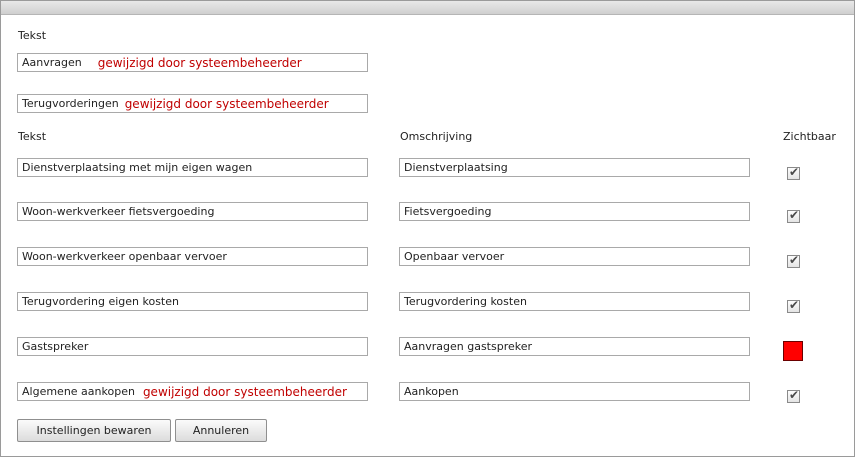  Describe the element at coordinates (574, 211) in the screenshot. I see `row-omschrijving-field: Fietsvergoeding` at that location.